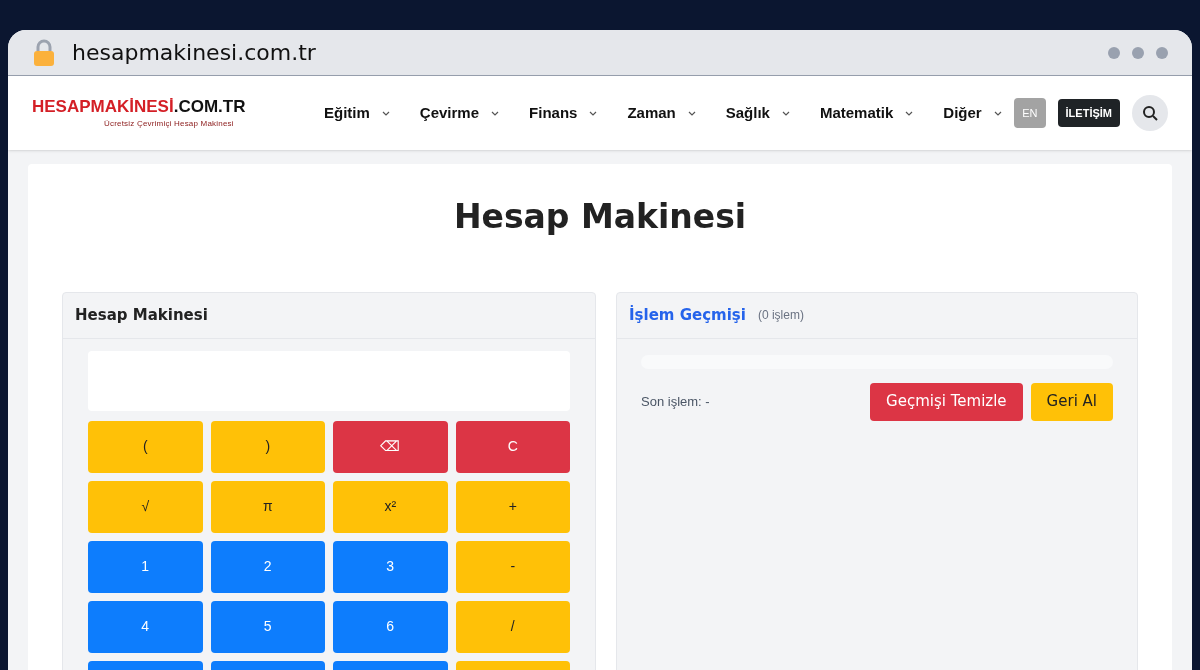 This screenshot has height=670, width=1200. What do you see at coordinates (390, 506) in the screenshot?
I see `calculator-key: x²` at bounding box center [390, 506].